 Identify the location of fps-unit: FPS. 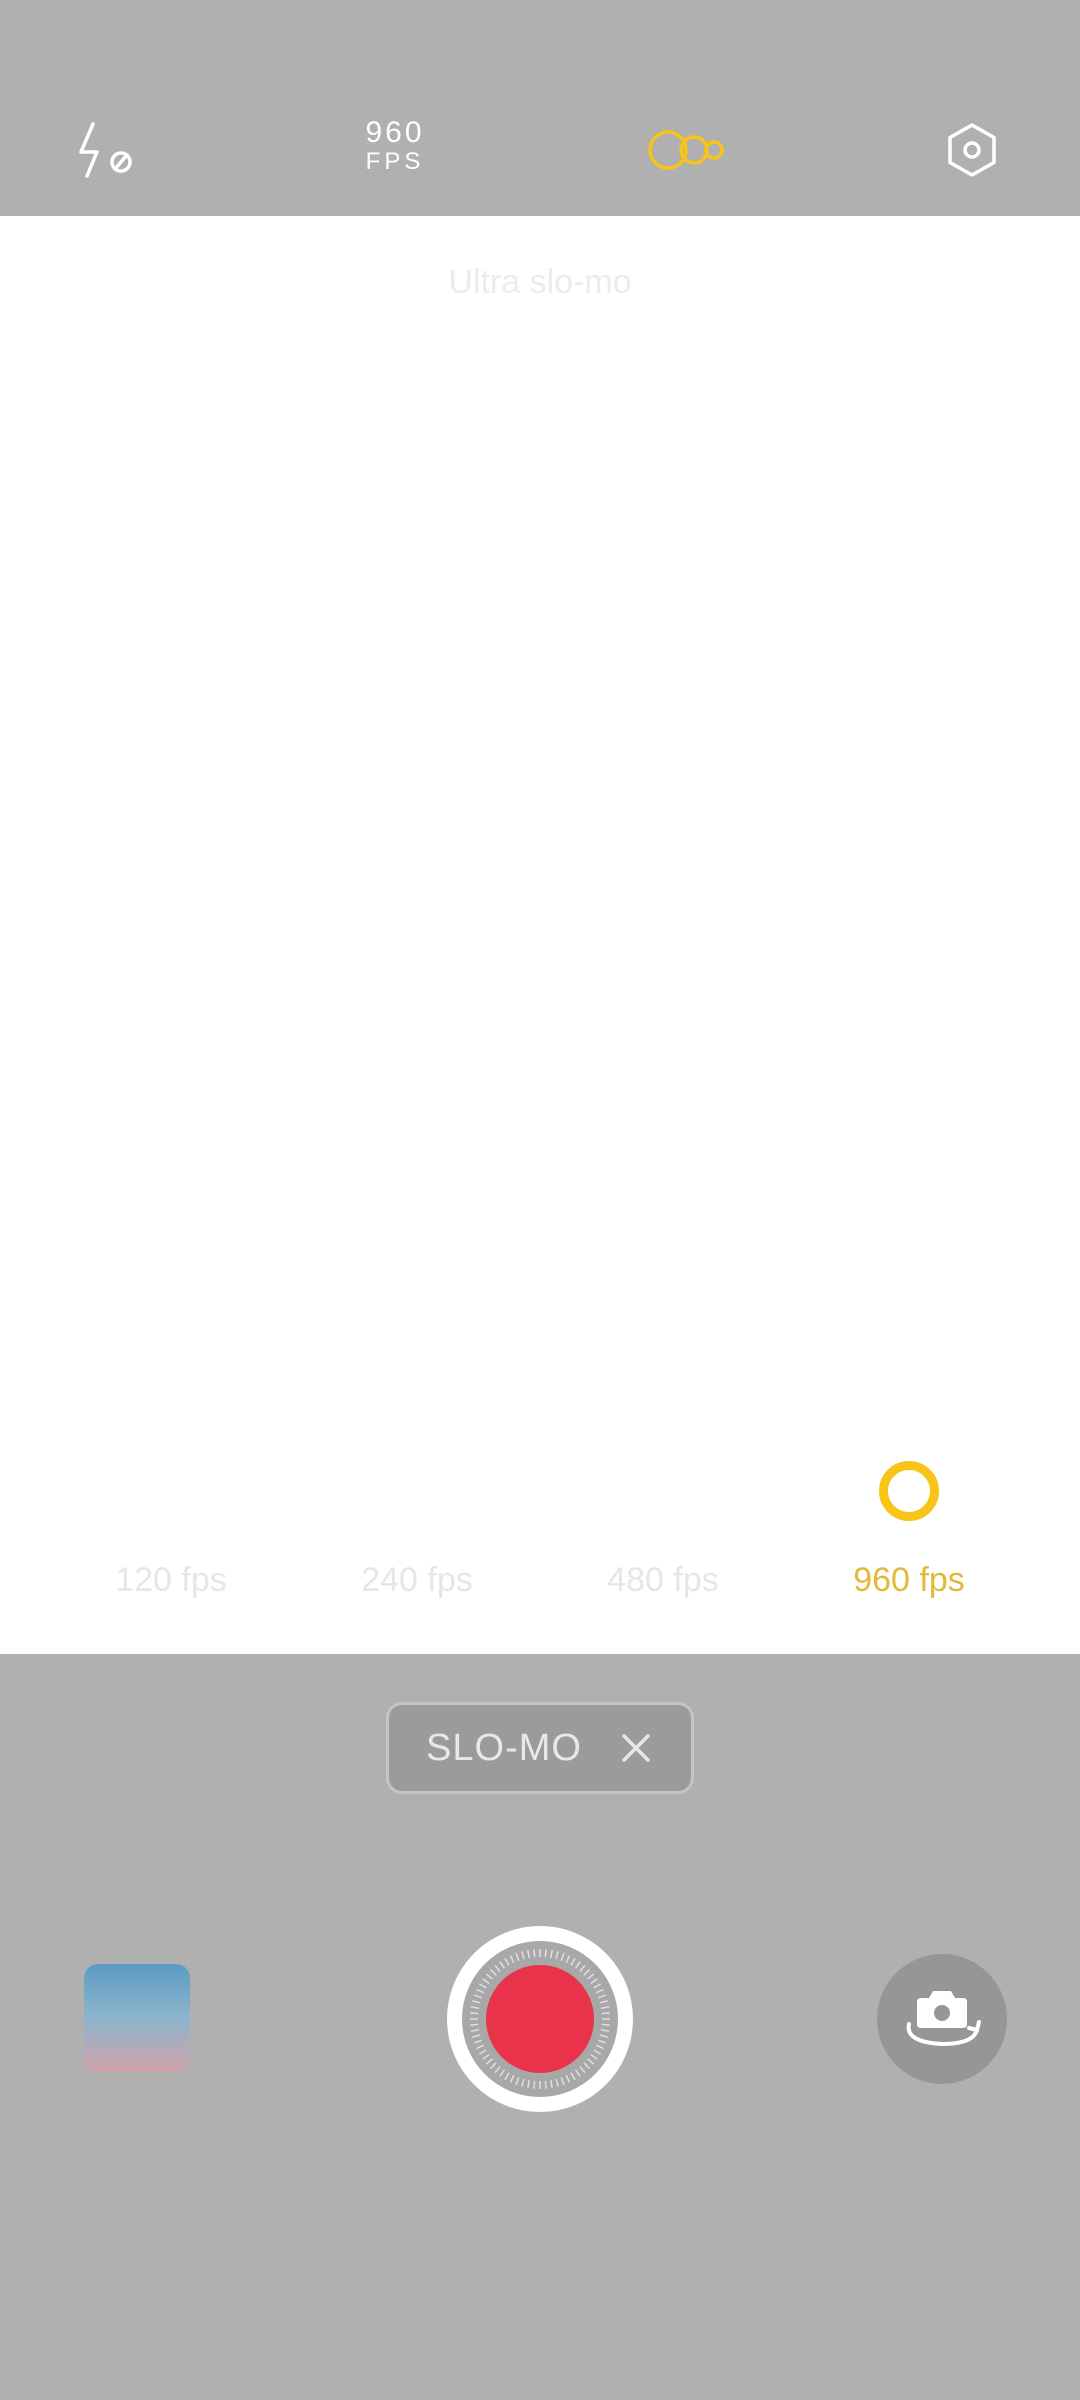
(395, 161).